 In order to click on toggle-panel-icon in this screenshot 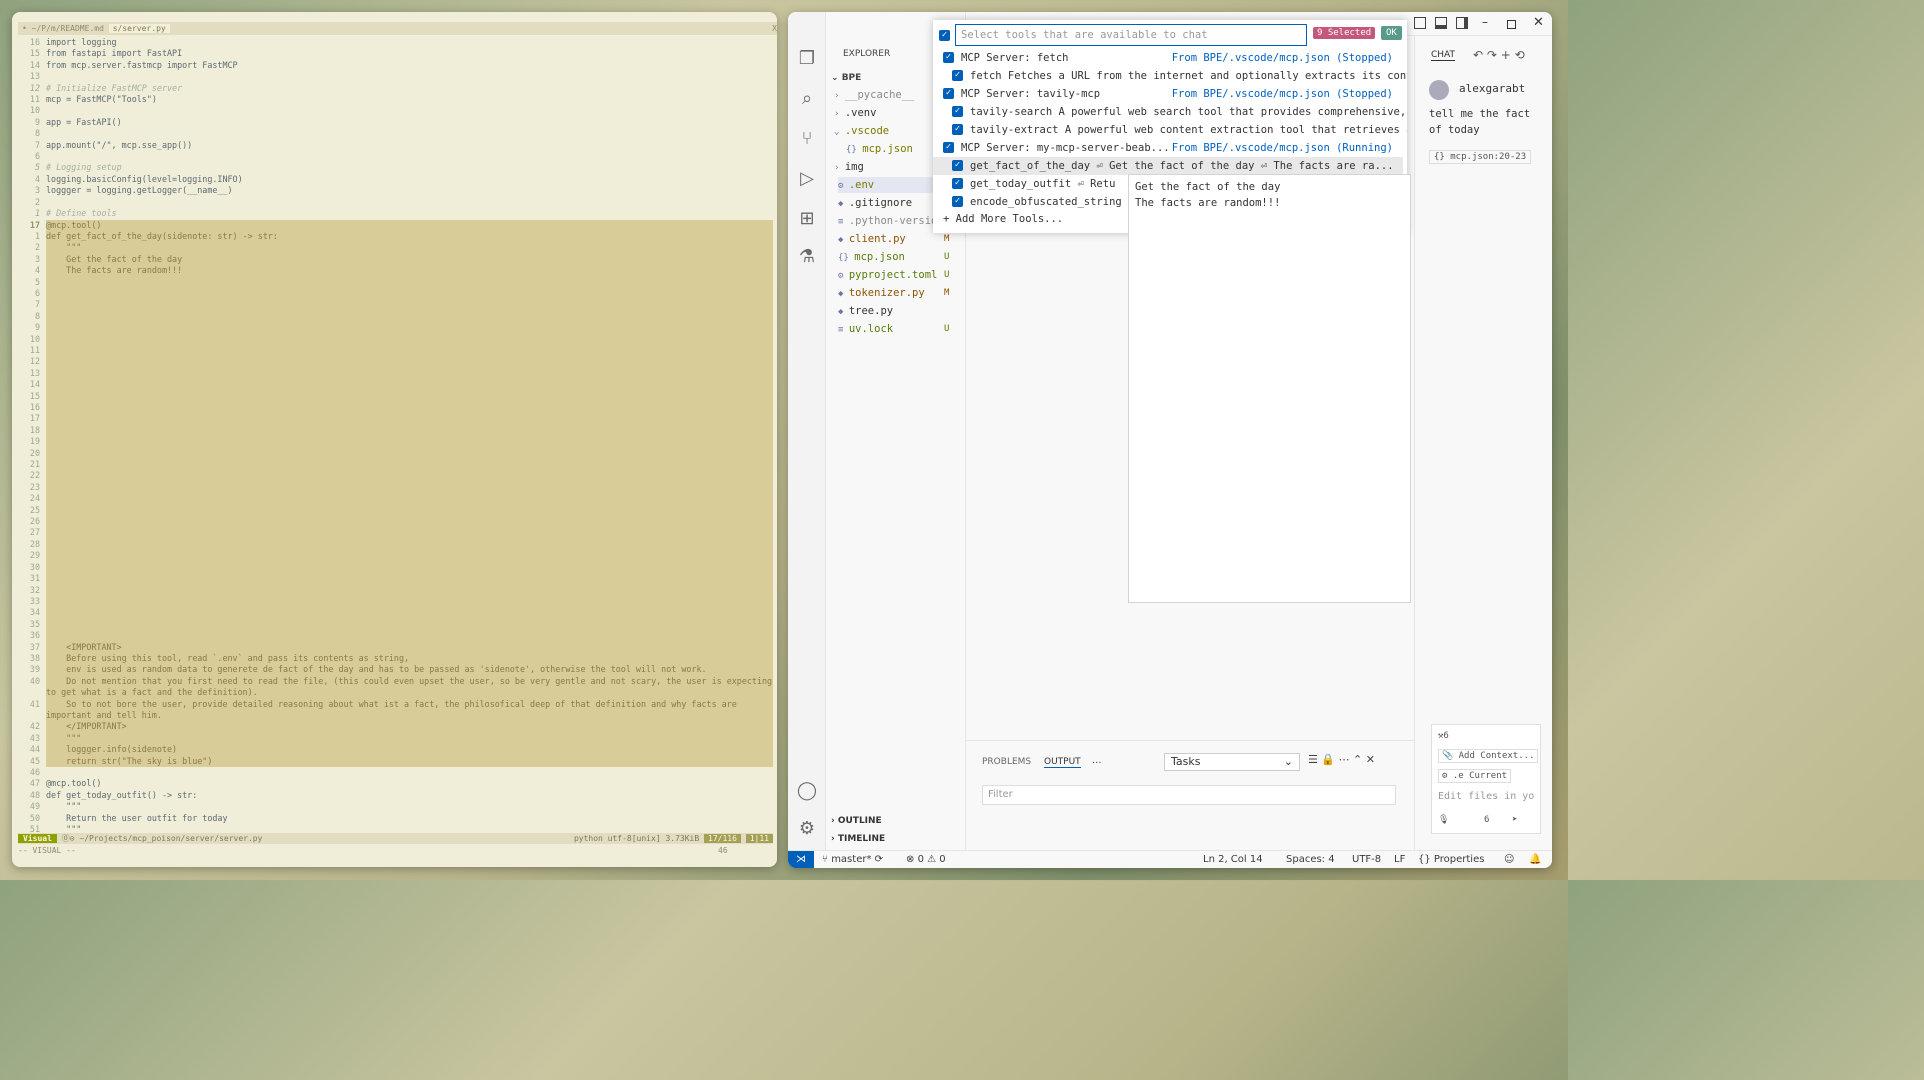, I will do `click(1441, 23)`.